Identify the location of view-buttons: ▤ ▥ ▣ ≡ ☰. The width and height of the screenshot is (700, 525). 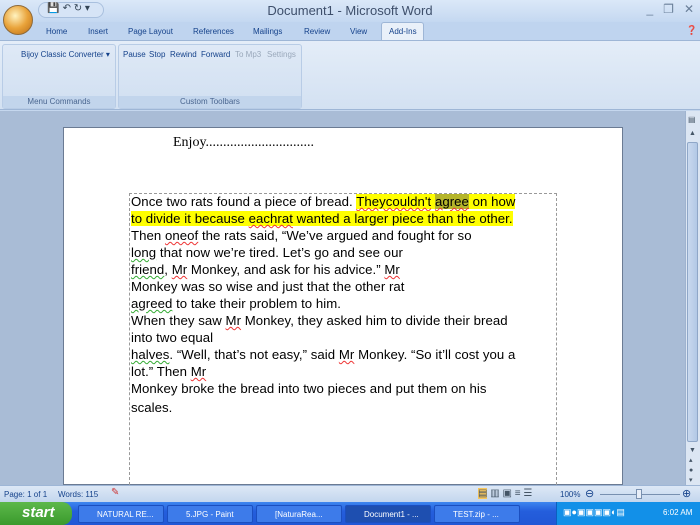
(505, 493).